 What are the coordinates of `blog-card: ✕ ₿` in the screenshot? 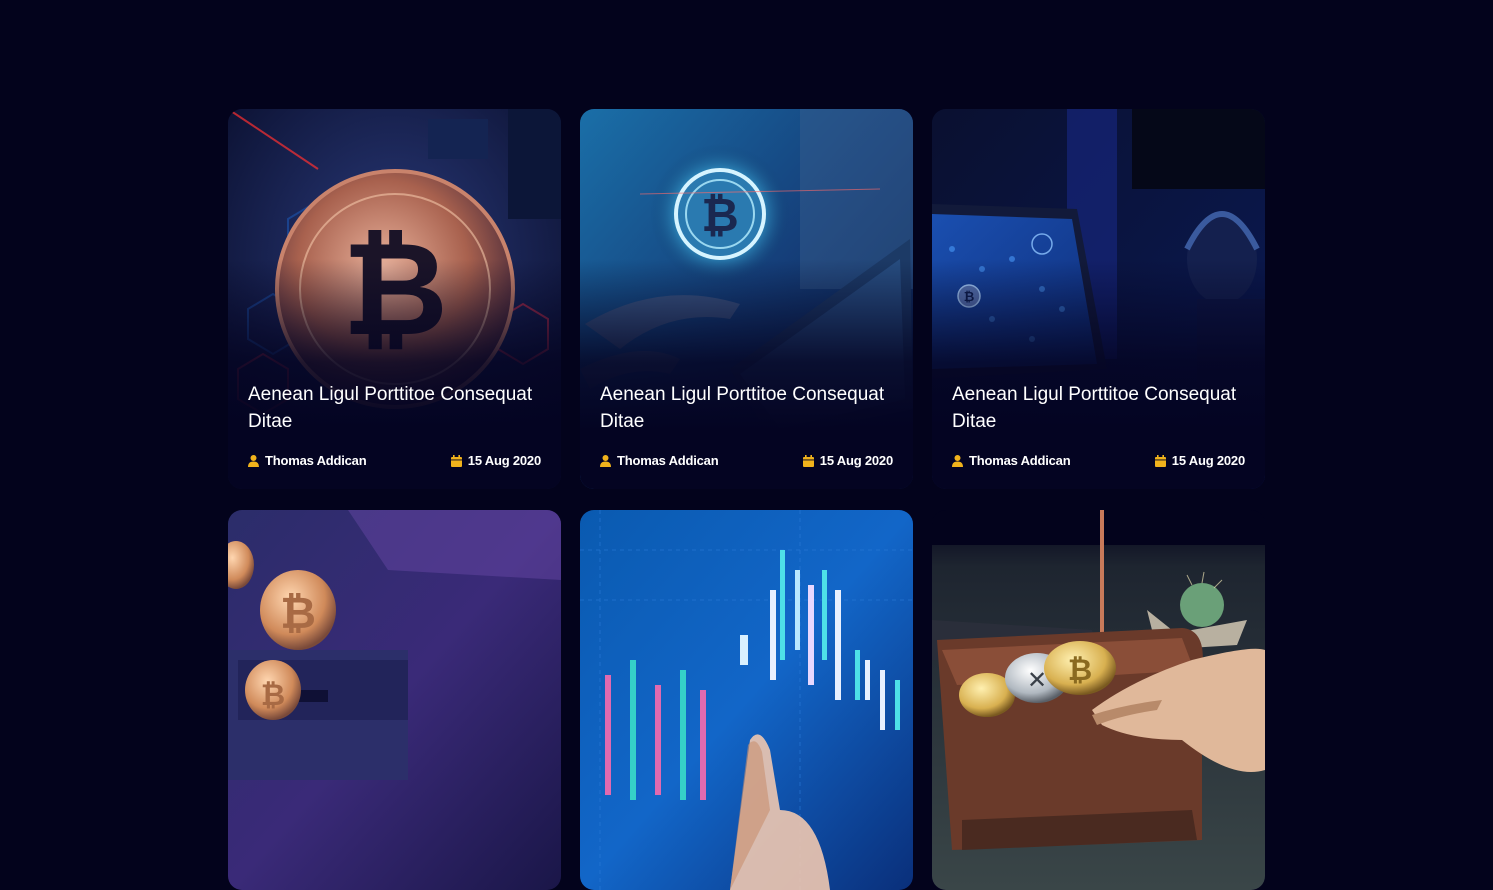 It's located at (1098, 700).